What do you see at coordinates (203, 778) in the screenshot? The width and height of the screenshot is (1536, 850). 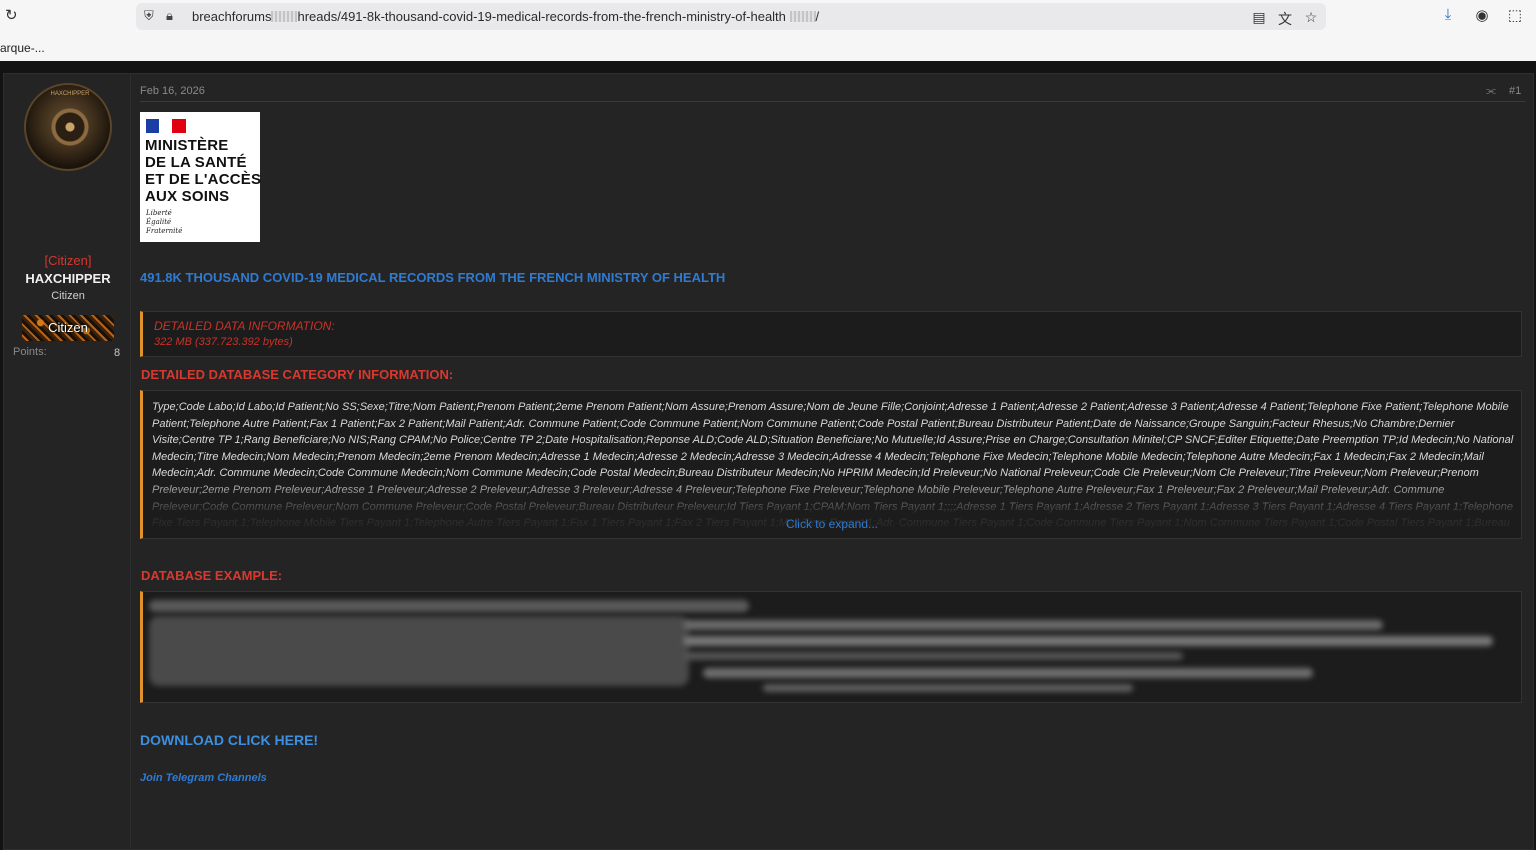 I see `telegram-link: Join Telegram Channels` at bounding box center [203, 778].